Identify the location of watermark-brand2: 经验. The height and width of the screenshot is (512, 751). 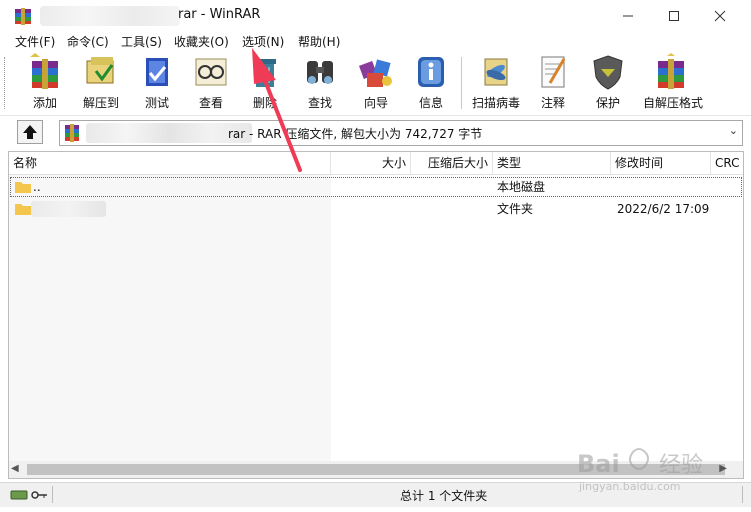
(681, 465).